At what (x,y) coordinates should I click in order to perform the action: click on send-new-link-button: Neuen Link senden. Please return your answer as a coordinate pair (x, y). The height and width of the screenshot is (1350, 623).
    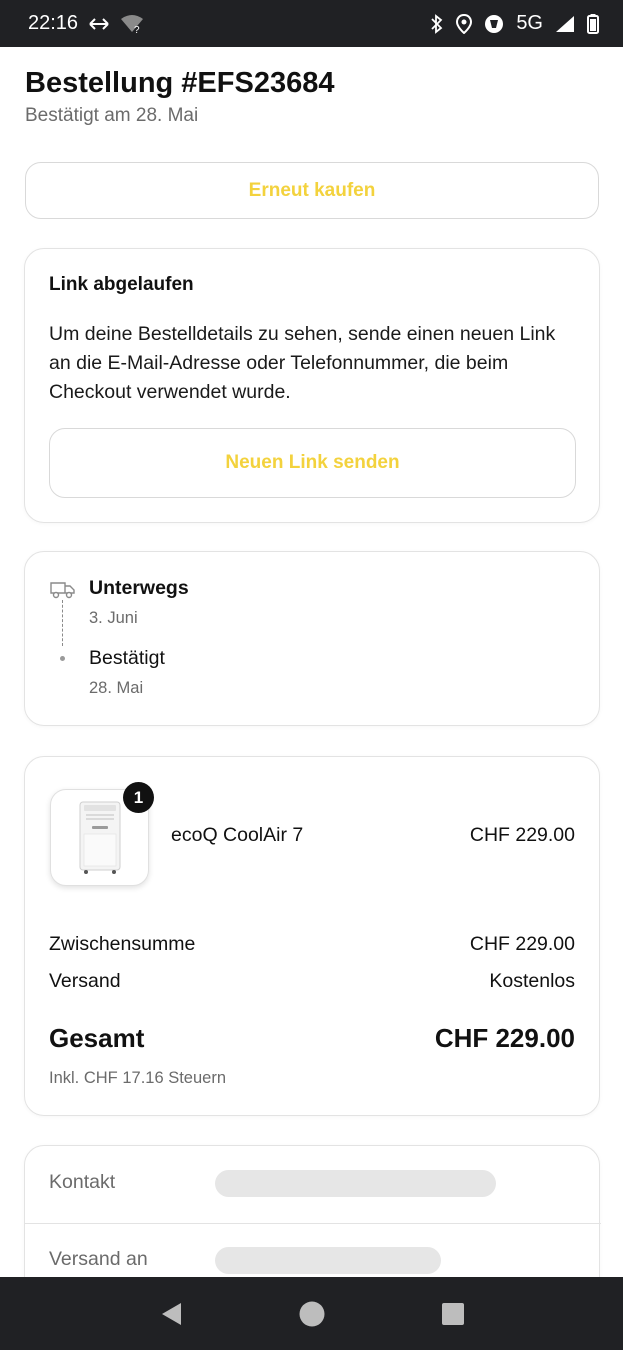
    Looking at the image, I should click on (312, 463).